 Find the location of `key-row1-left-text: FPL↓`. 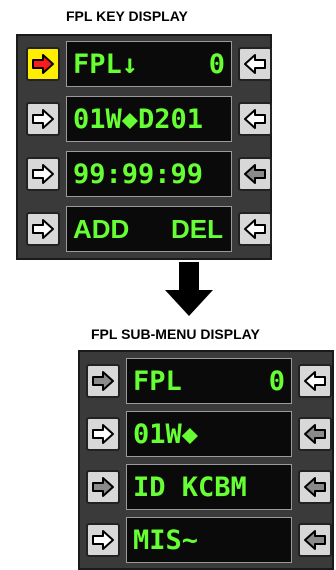

key-row1-left-text: FPL↓ is located at coordinates (106, 64).